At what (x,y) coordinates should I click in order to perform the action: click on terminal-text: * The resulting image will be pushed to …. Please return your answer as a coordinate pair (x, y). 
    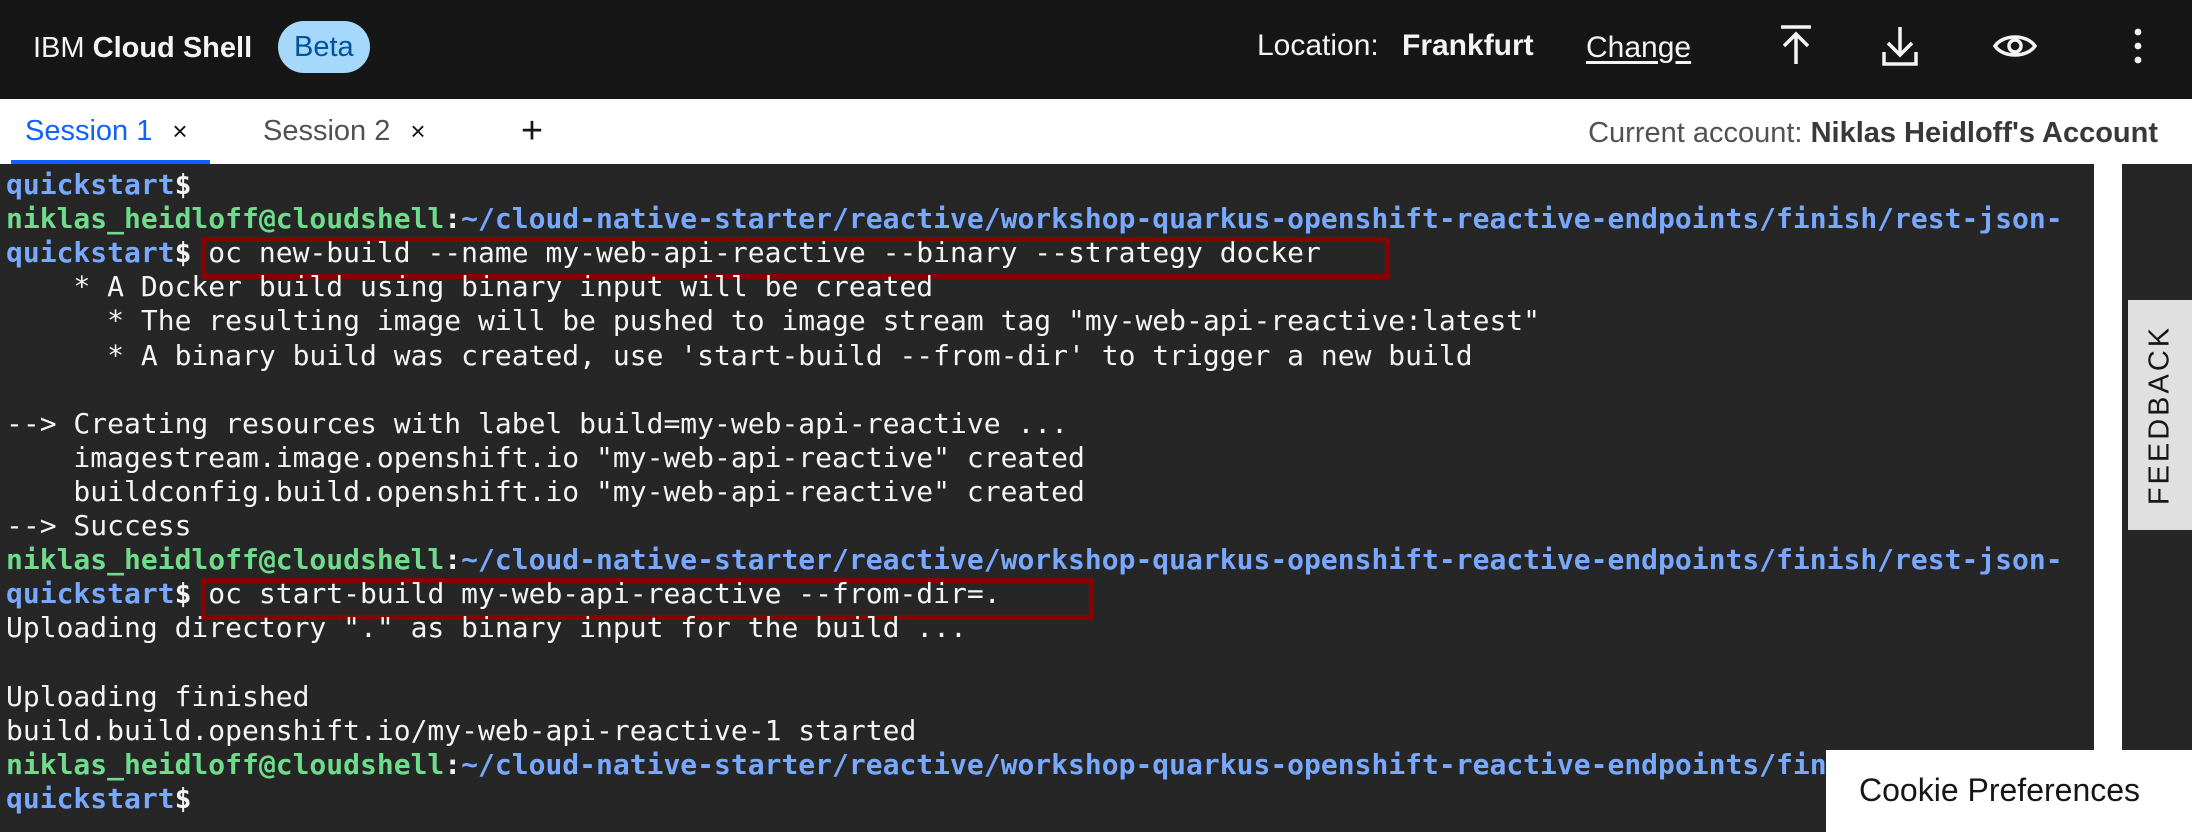
    Looking at the image, I should click on (773, 321).